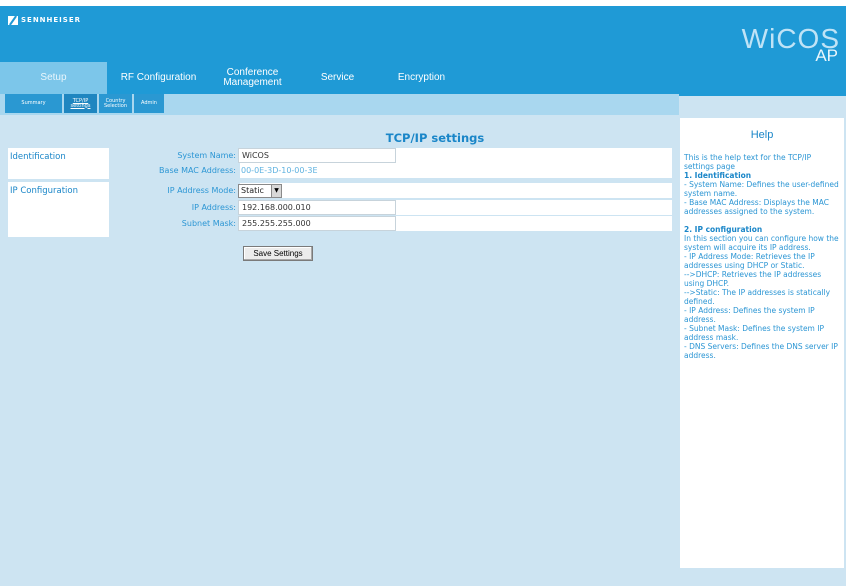 The image size is (846, 586). What do you see at coordinates (58, 209) in the screenshot?
I see `section-ip-configuration: IP Configuration` at bounding box center [58, 209].